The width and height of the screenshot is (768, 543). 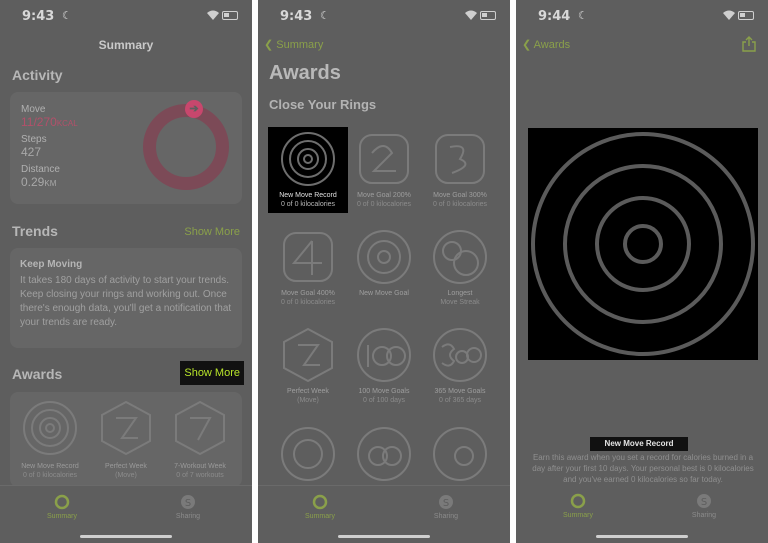 I want to click on award-new-move-record: New Move Record 0 of 0 kilocalories, so click(x=308, y=170).